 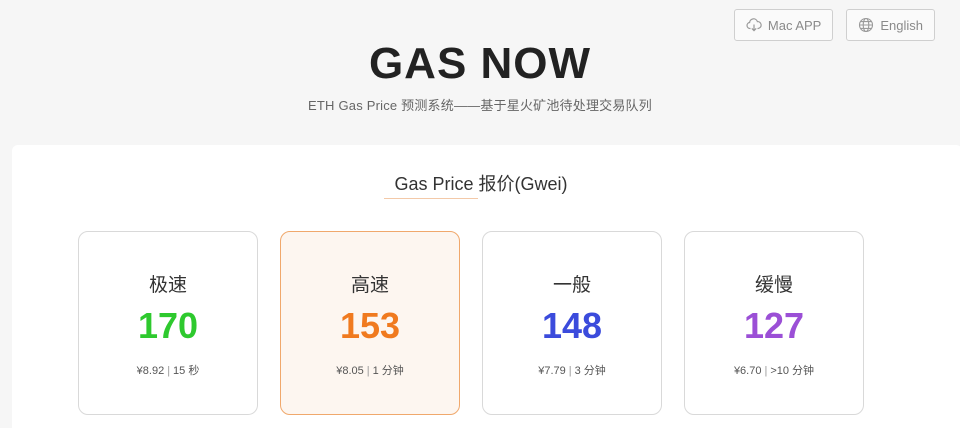 I want to click on price-card-fastest: 极速 170 ¥8.92 | 15 秒, so click(x=168, y=323).